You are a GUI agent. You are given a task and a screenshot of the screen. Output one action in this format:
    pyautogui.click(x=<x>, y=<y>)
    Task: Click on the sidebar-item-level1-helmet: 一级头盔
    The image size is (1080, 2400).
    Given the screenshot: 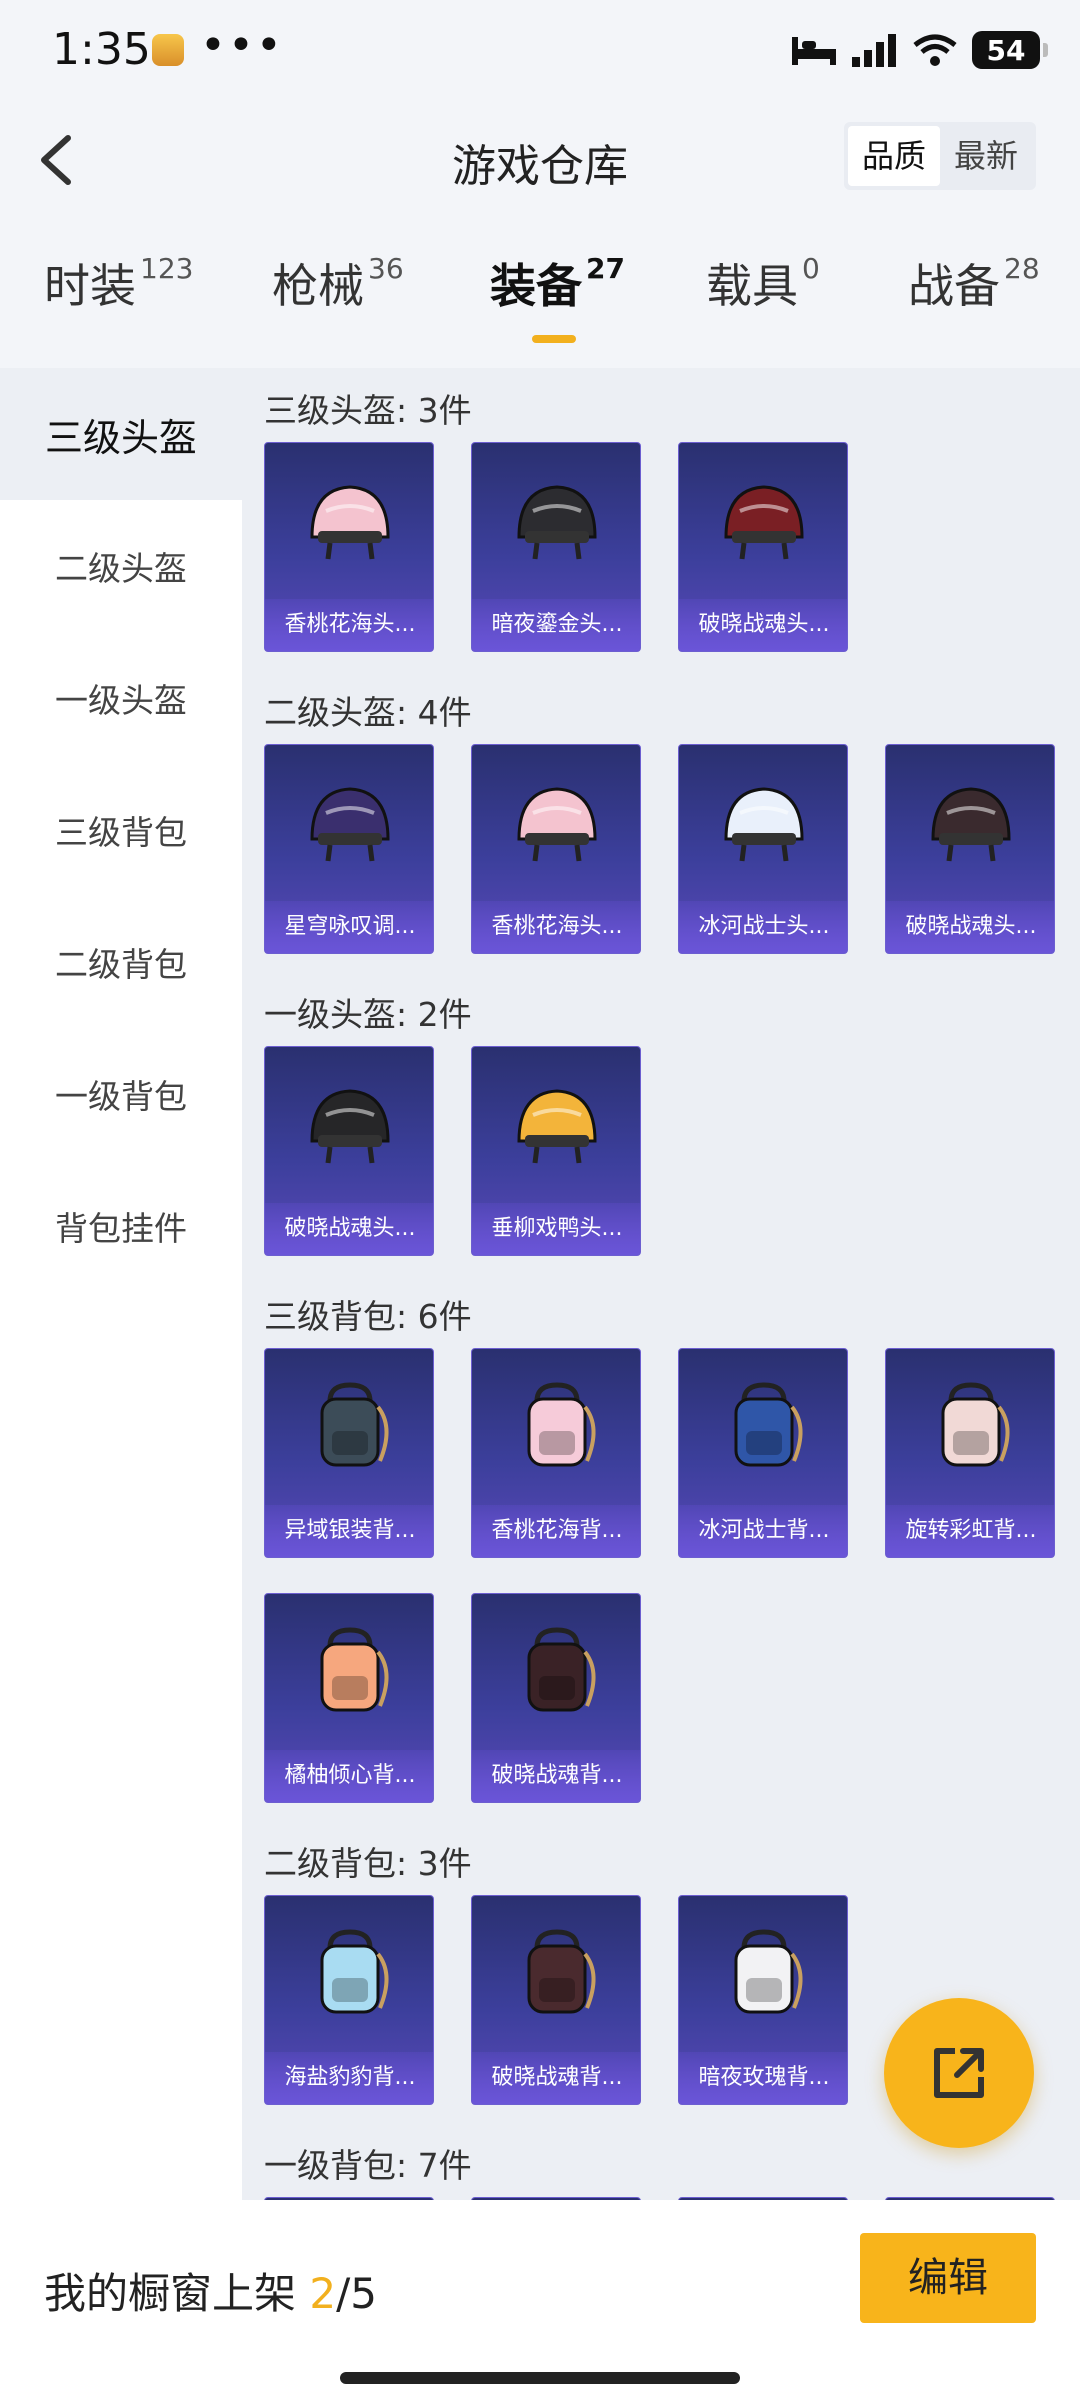 What is the action you would take?
    pyautogui.click(x=121, y=698)
    